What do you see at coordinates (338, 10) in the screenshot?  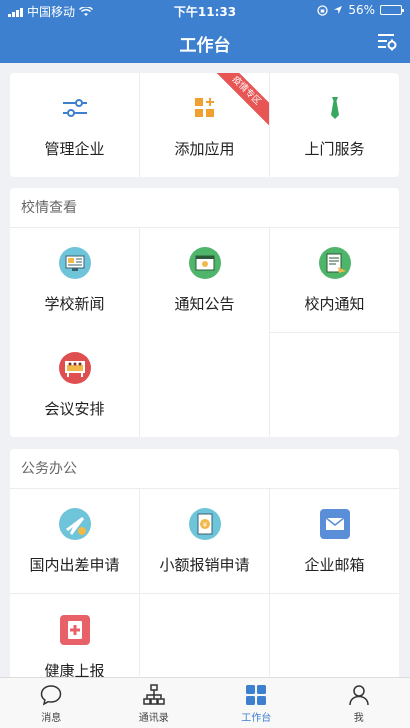 I see `location-icon` at bounding box center [338, 10].